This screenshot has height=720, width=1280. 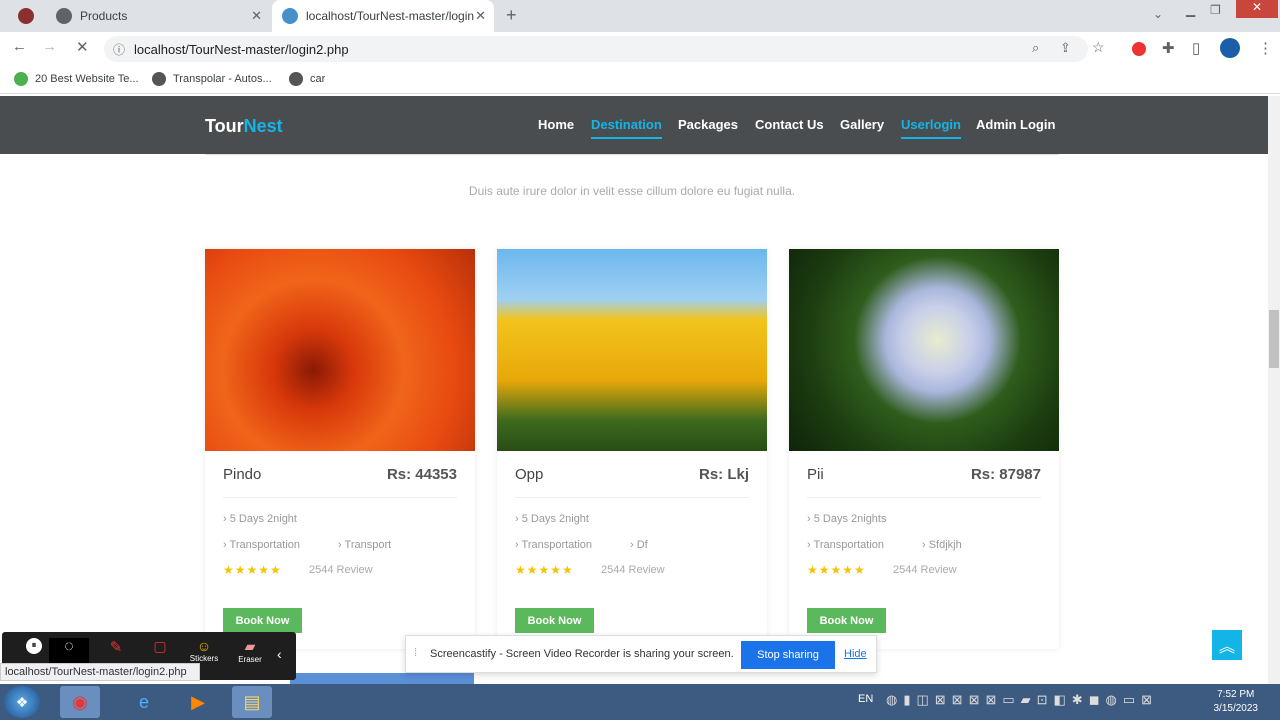 I want to click on package-extra: › Sfdjkjh, so click(x=942, y=545).